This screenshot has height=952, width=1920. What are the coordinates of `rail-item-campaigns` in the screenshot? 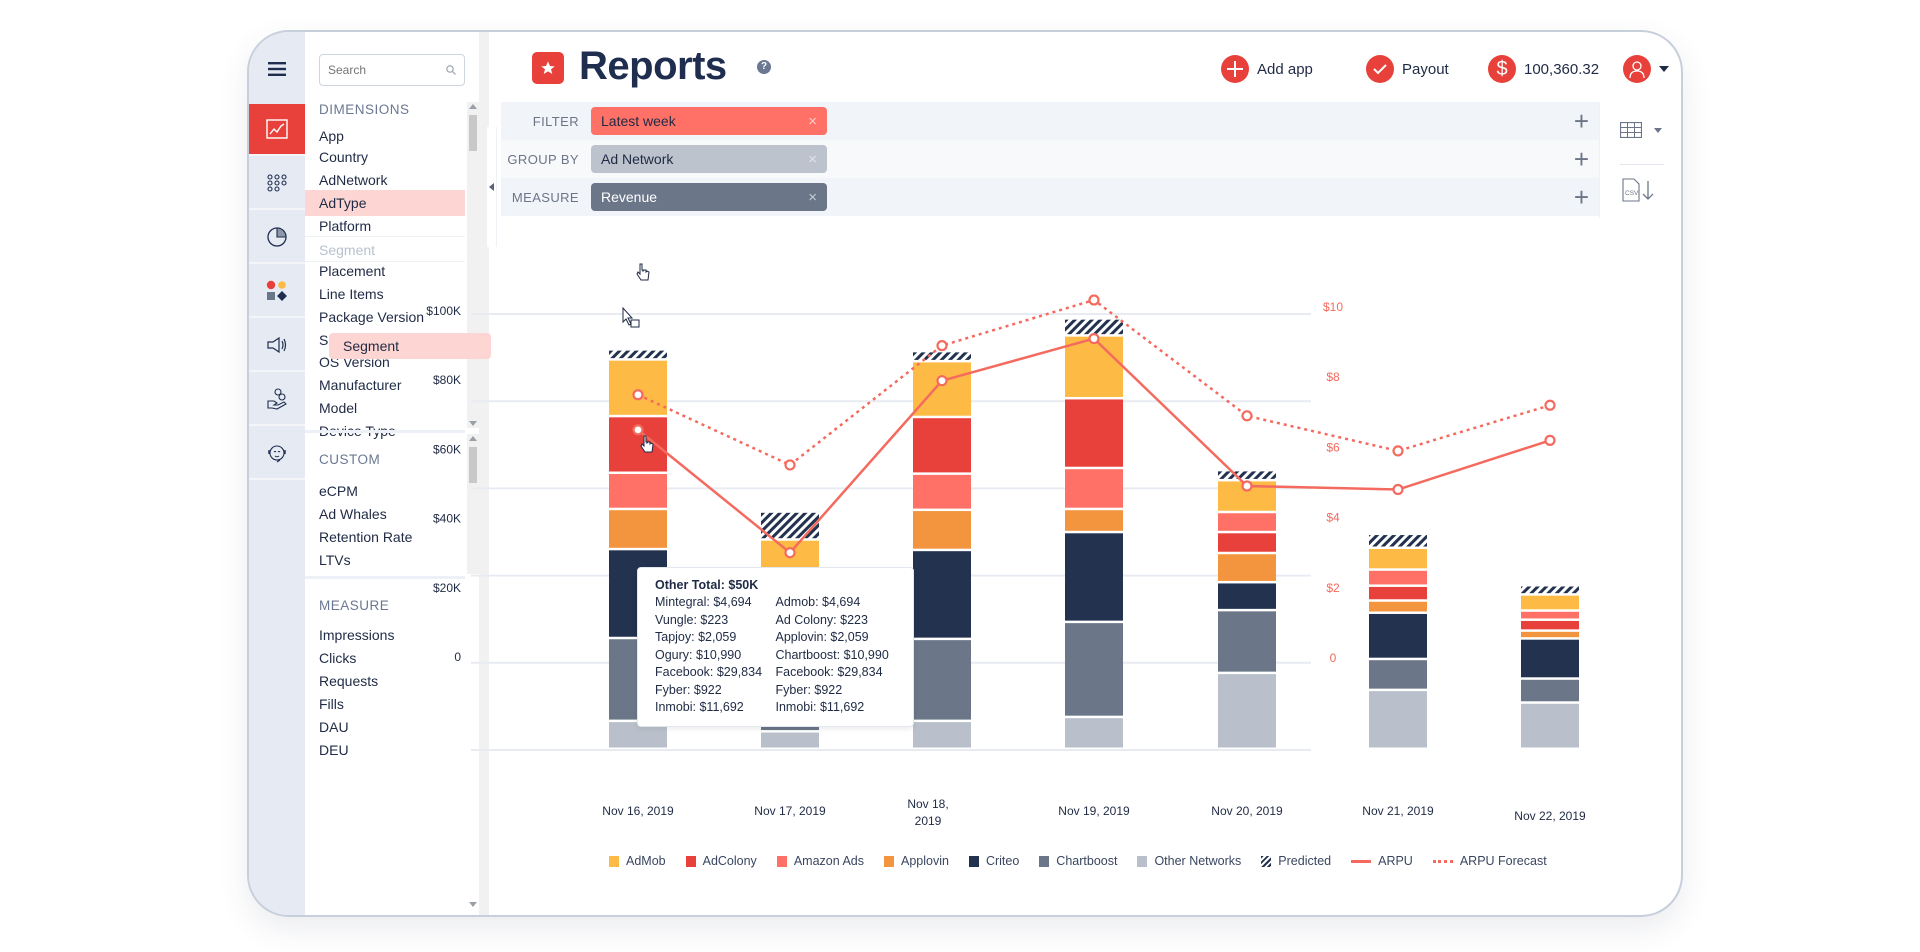 It's located at (277, 346).